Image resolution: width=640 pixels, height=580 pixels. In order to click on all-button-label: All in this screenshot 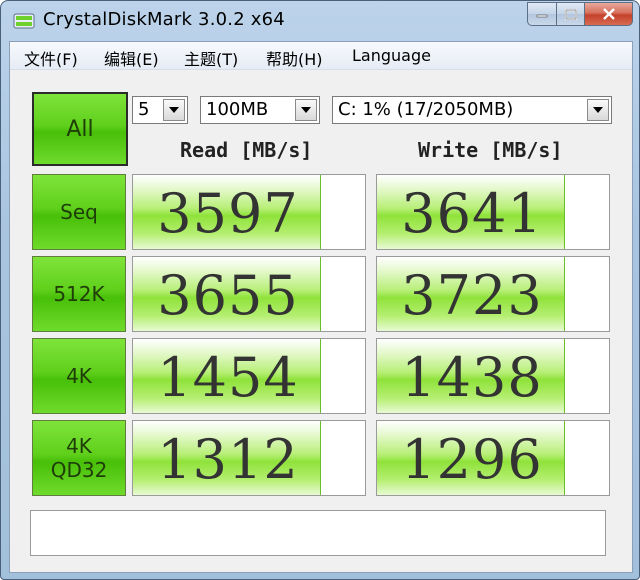, I will do `click(80, 129)`.